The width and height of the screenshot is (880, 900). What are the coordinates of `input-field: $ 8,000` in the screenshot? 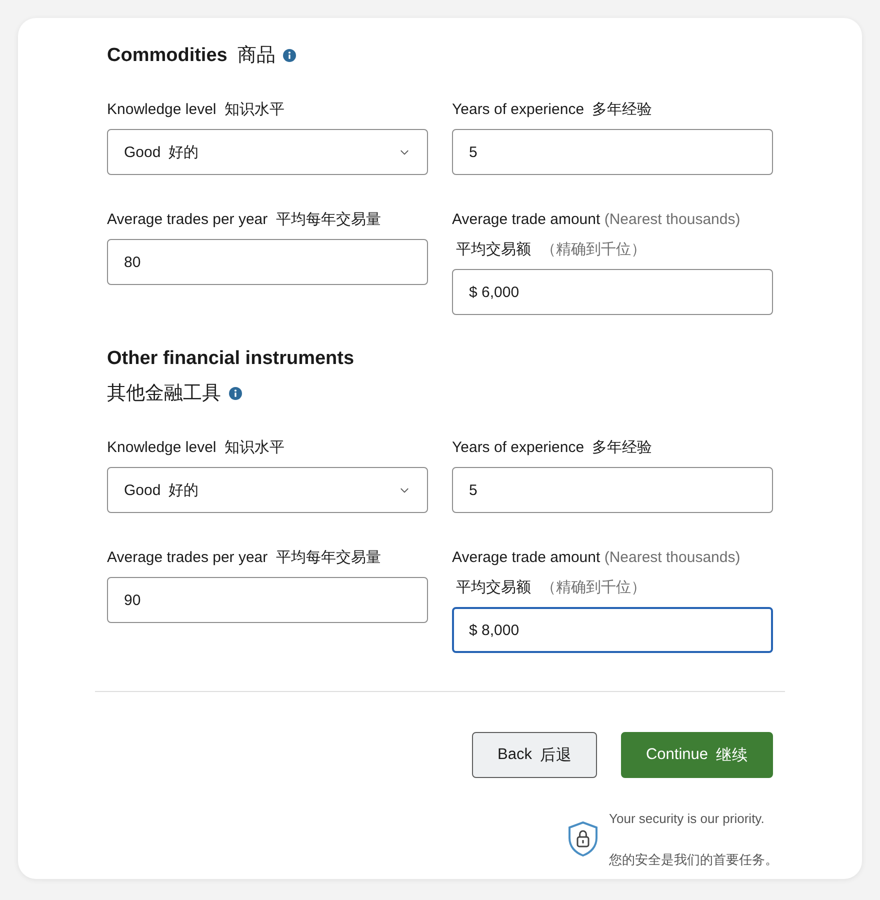 It's located at (612, 630).